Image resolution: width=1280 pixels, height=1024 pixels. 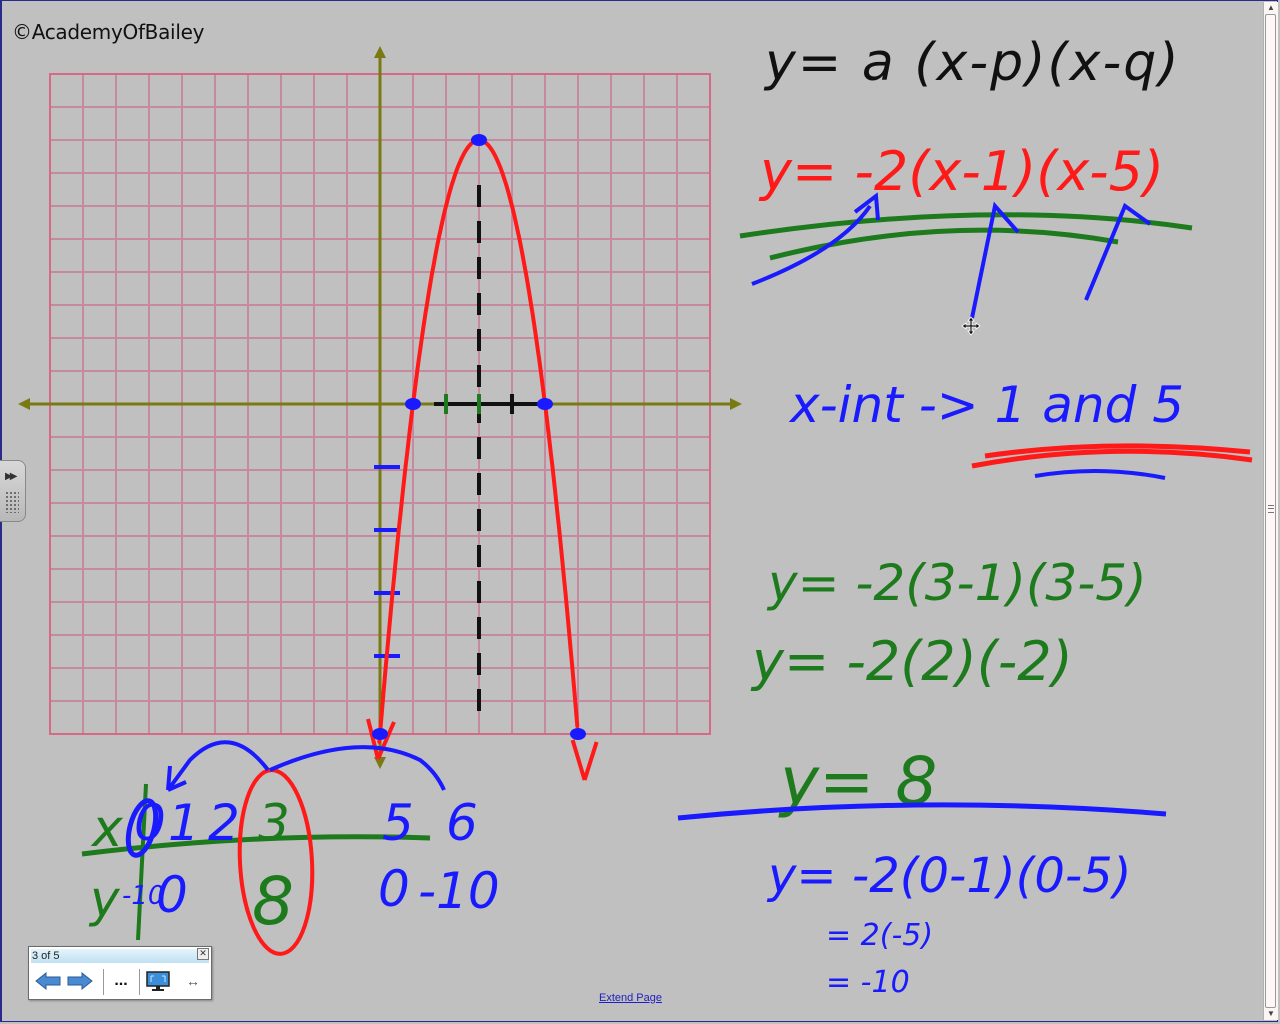 I want to click on table-x-value: 1, so click(x=184, y=823).